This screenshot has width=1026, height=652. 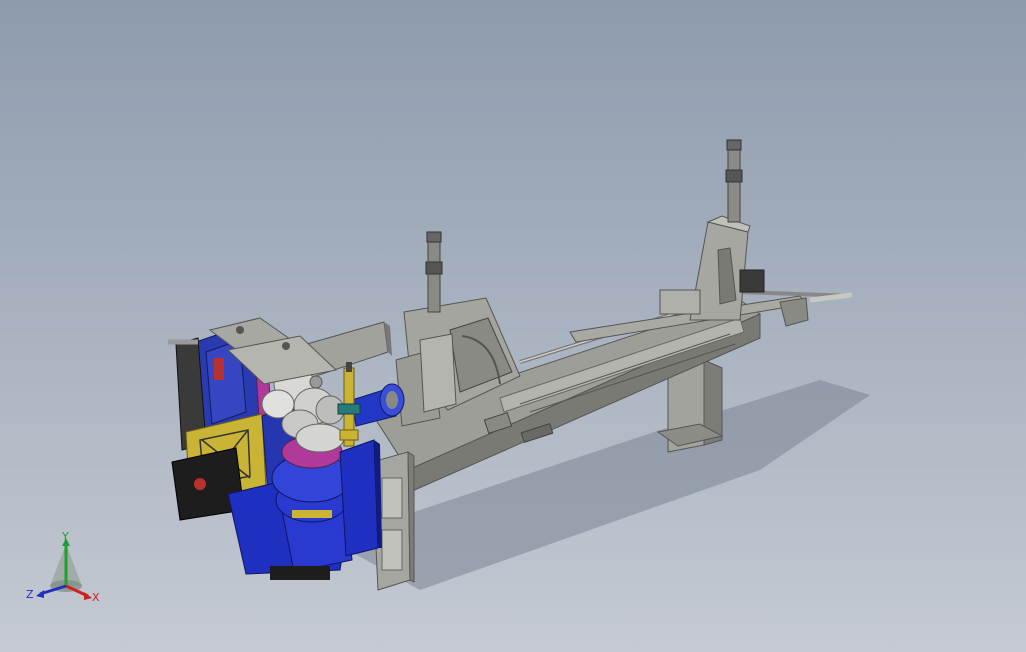 I want to click on triad-z-label: Z, so click(x=30, y=594).